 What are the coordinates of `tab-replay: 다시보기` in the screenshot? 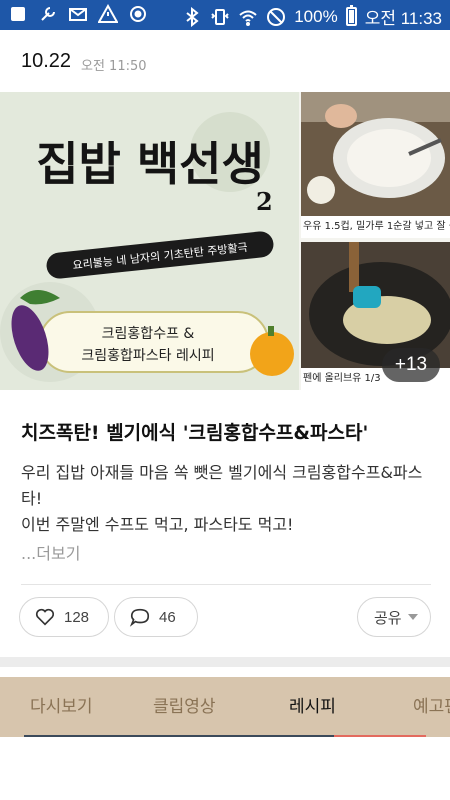 It's located at (61, 707).